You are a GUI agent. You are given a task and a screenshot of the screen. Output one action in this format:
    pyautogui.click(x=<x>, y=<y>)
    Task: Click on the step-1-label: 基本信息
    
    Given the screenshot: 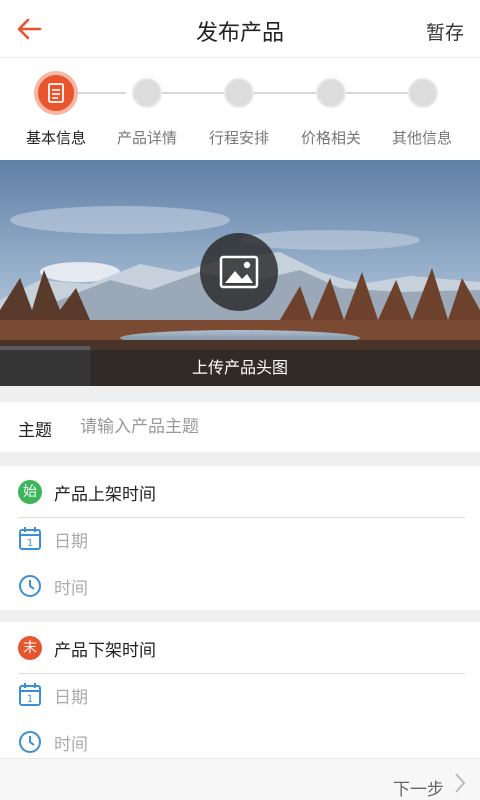 What is the action you would take?
    pyautogui.click(x=56, y=137)
    